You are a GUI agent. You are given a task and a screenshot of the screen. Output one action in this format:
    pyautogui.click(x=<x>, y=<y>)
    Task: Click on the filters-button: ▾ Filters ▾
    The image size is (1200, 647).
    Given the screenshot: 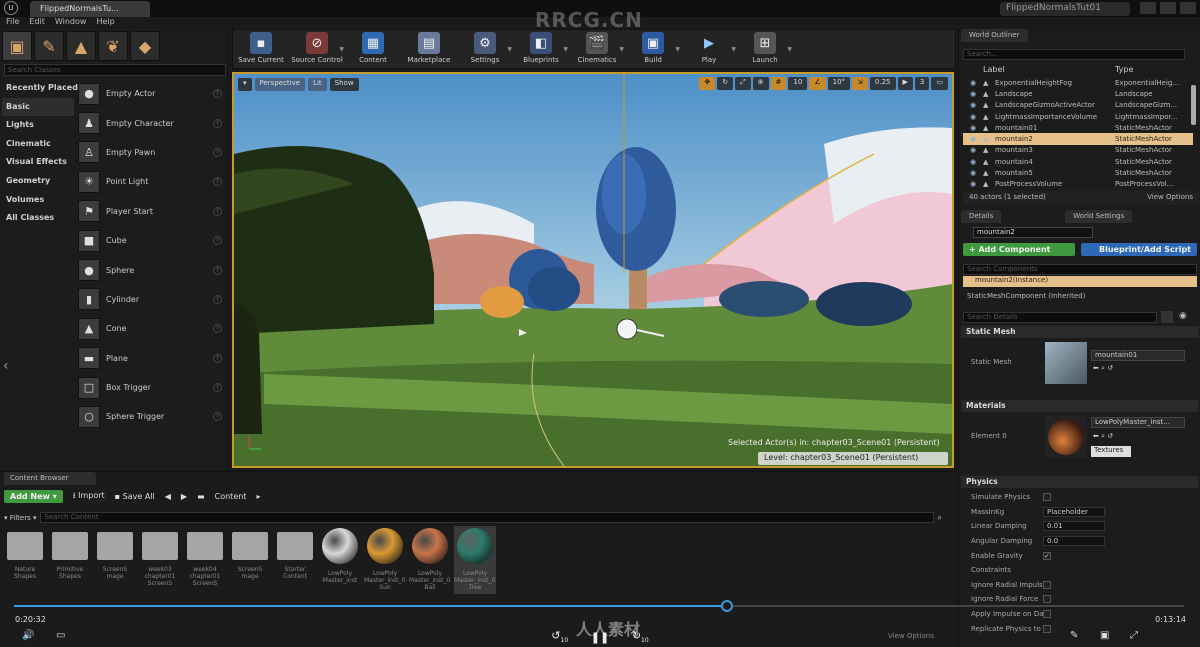 What is the action you would take?
    pyautogui.click(x=20, y=518)
    